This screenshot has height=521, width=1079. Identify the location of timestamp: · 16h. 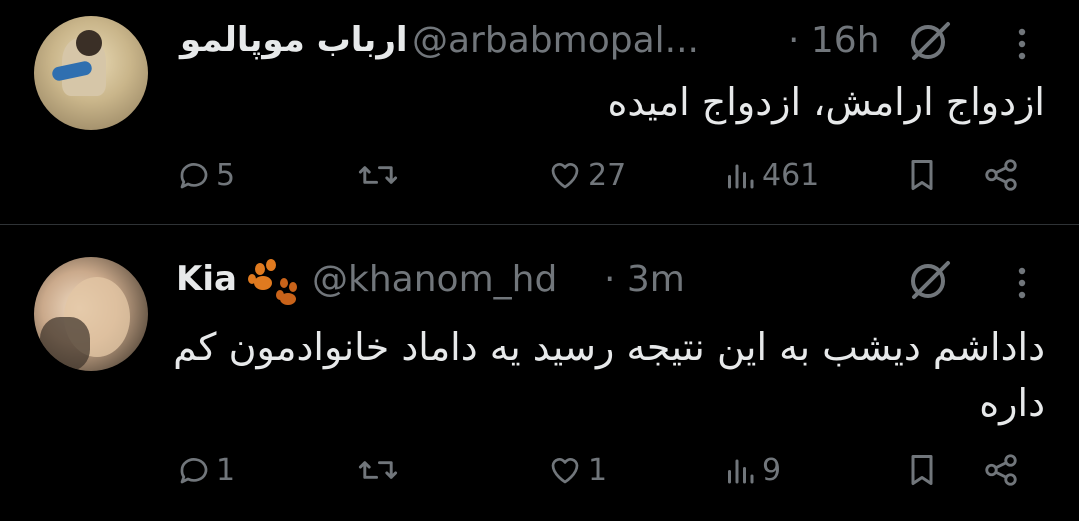
(834, 40).